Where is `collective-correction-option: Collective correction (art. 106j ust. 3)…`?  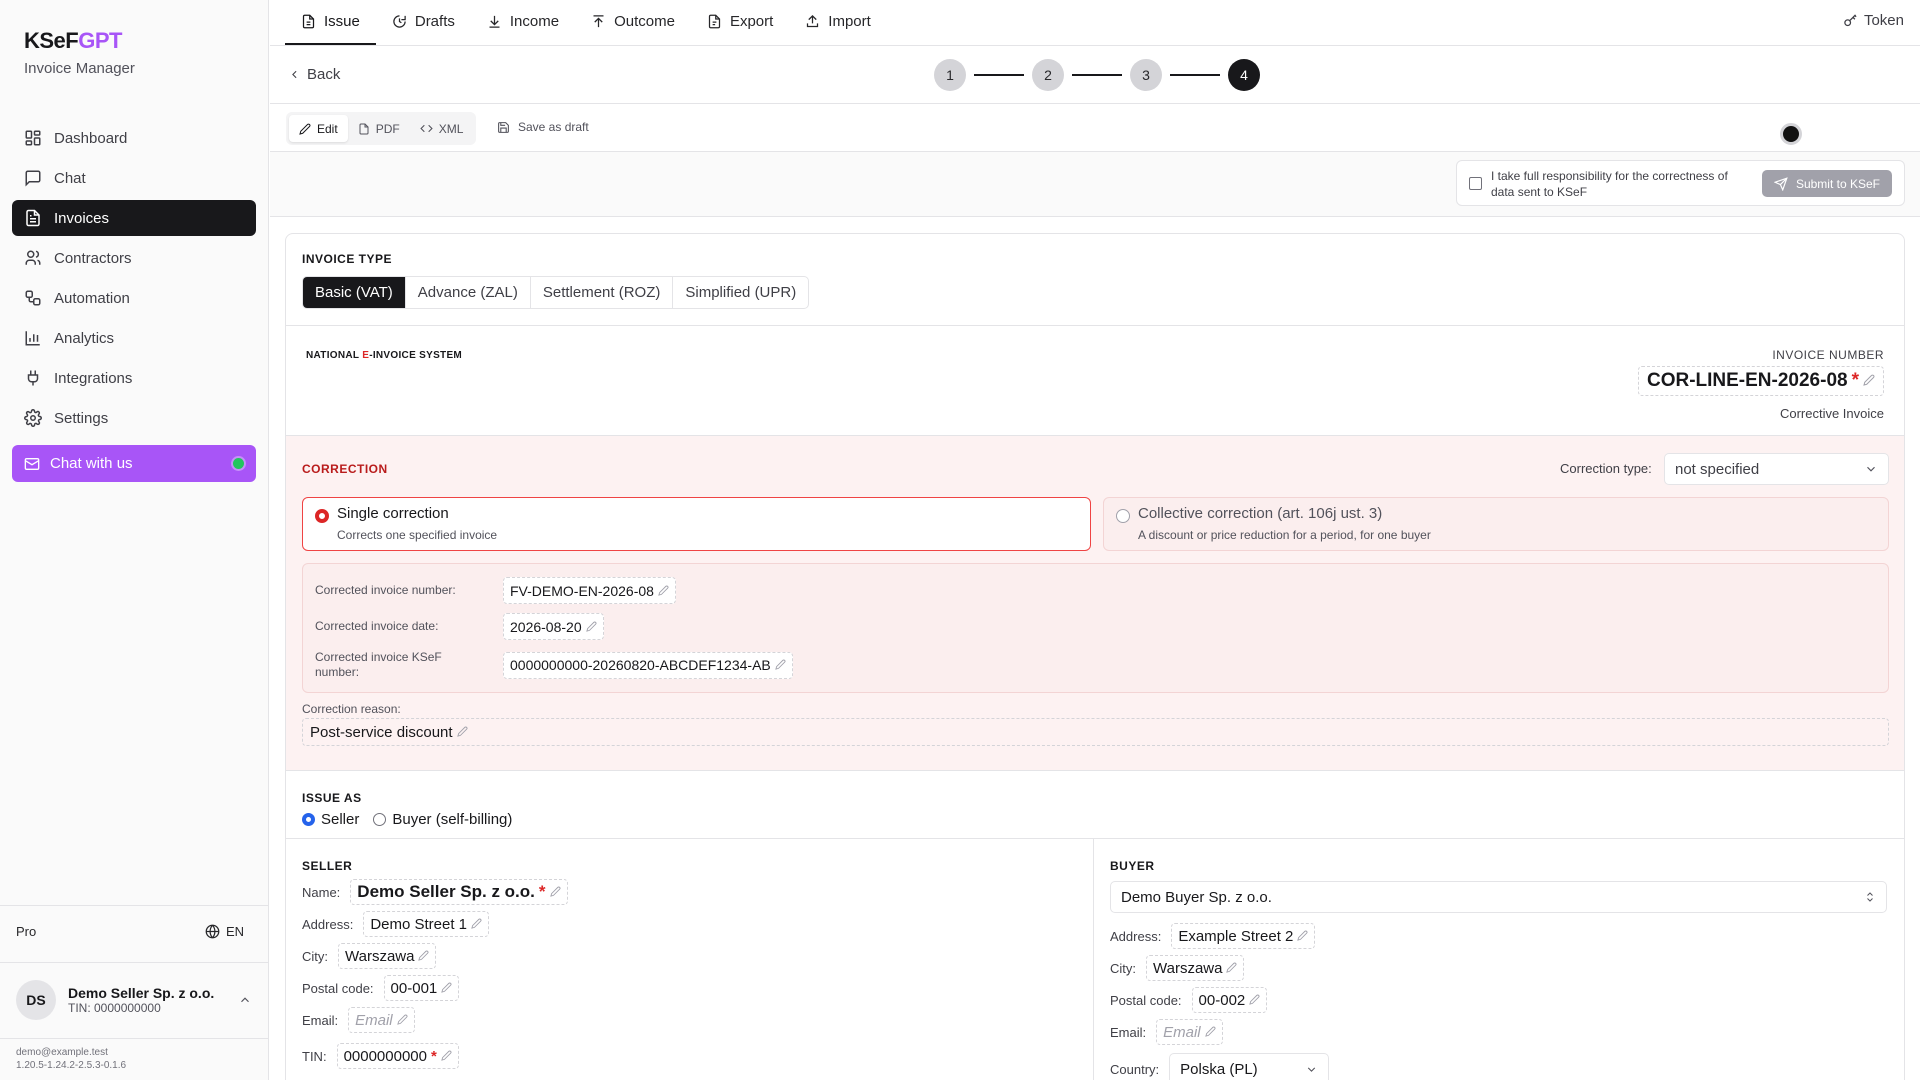 collective-correction-option: Collective correction (art. 106j ust. 3)… is located at coordinates (1496, 524).